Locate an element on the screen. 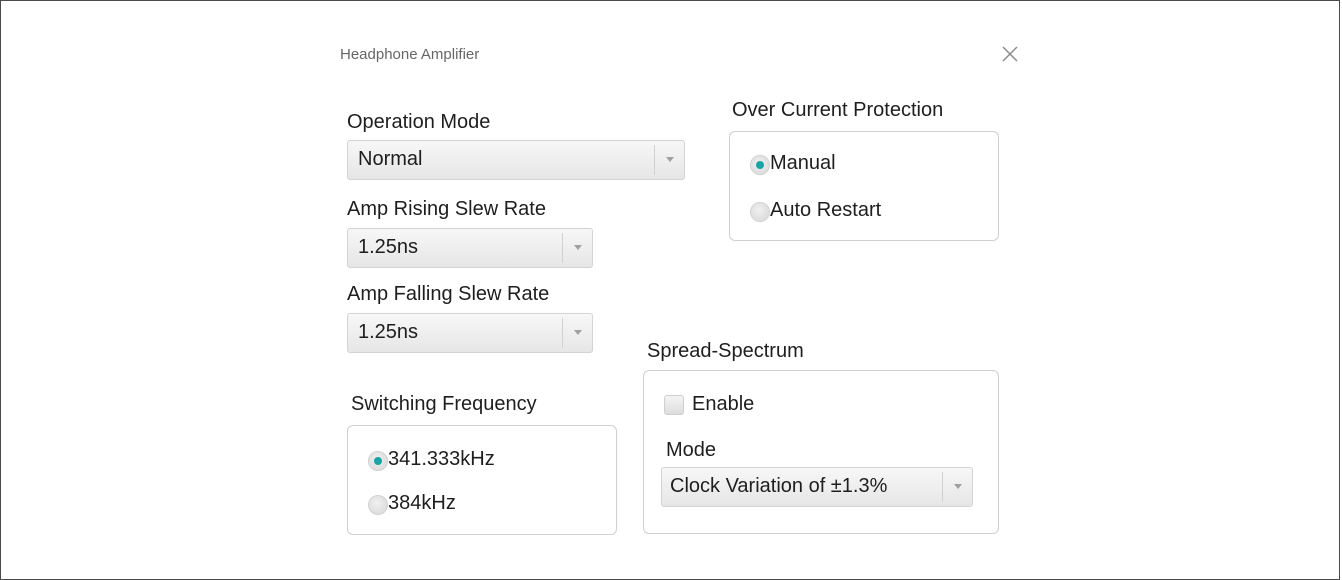 This screenshot has width=1342, height=580. close-button is located at coordinates (1010, 54).